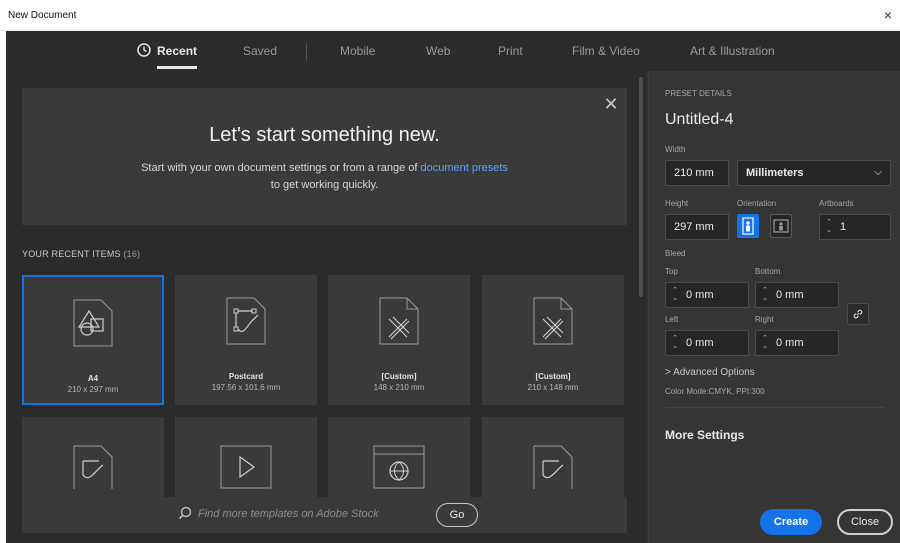 Image resolution: width=900 pixels, height=543 pixels. Describe the element at coordinates (399, 467) in the screenshot. I see `globe-web-icon` at that location.